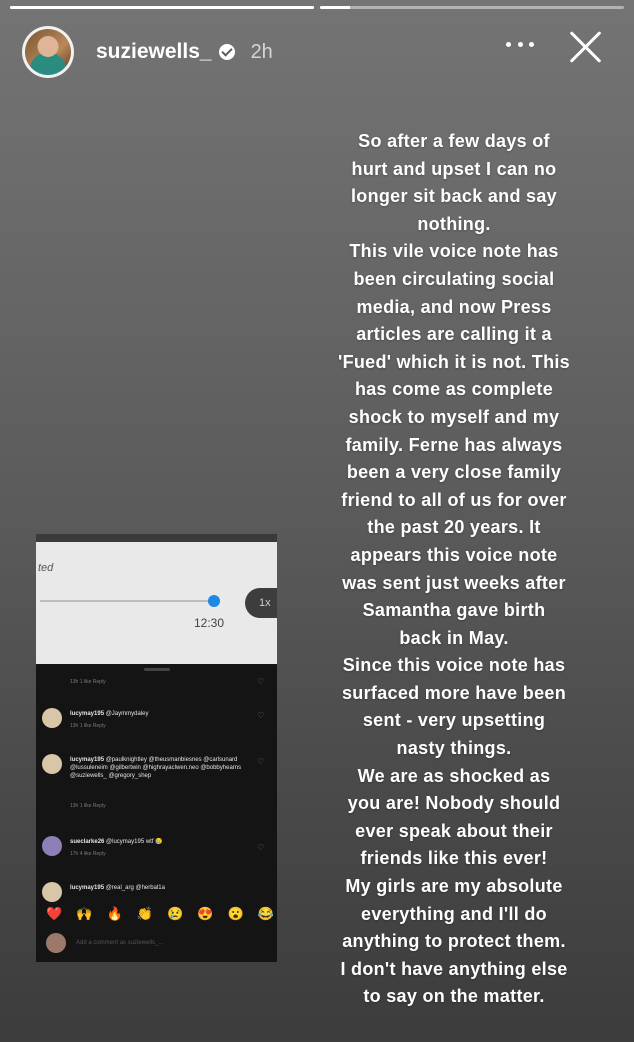 The width and height of the screenshot is (634, 1042). I want to click on reaction-emoji: ❤️, so click(54, 913).